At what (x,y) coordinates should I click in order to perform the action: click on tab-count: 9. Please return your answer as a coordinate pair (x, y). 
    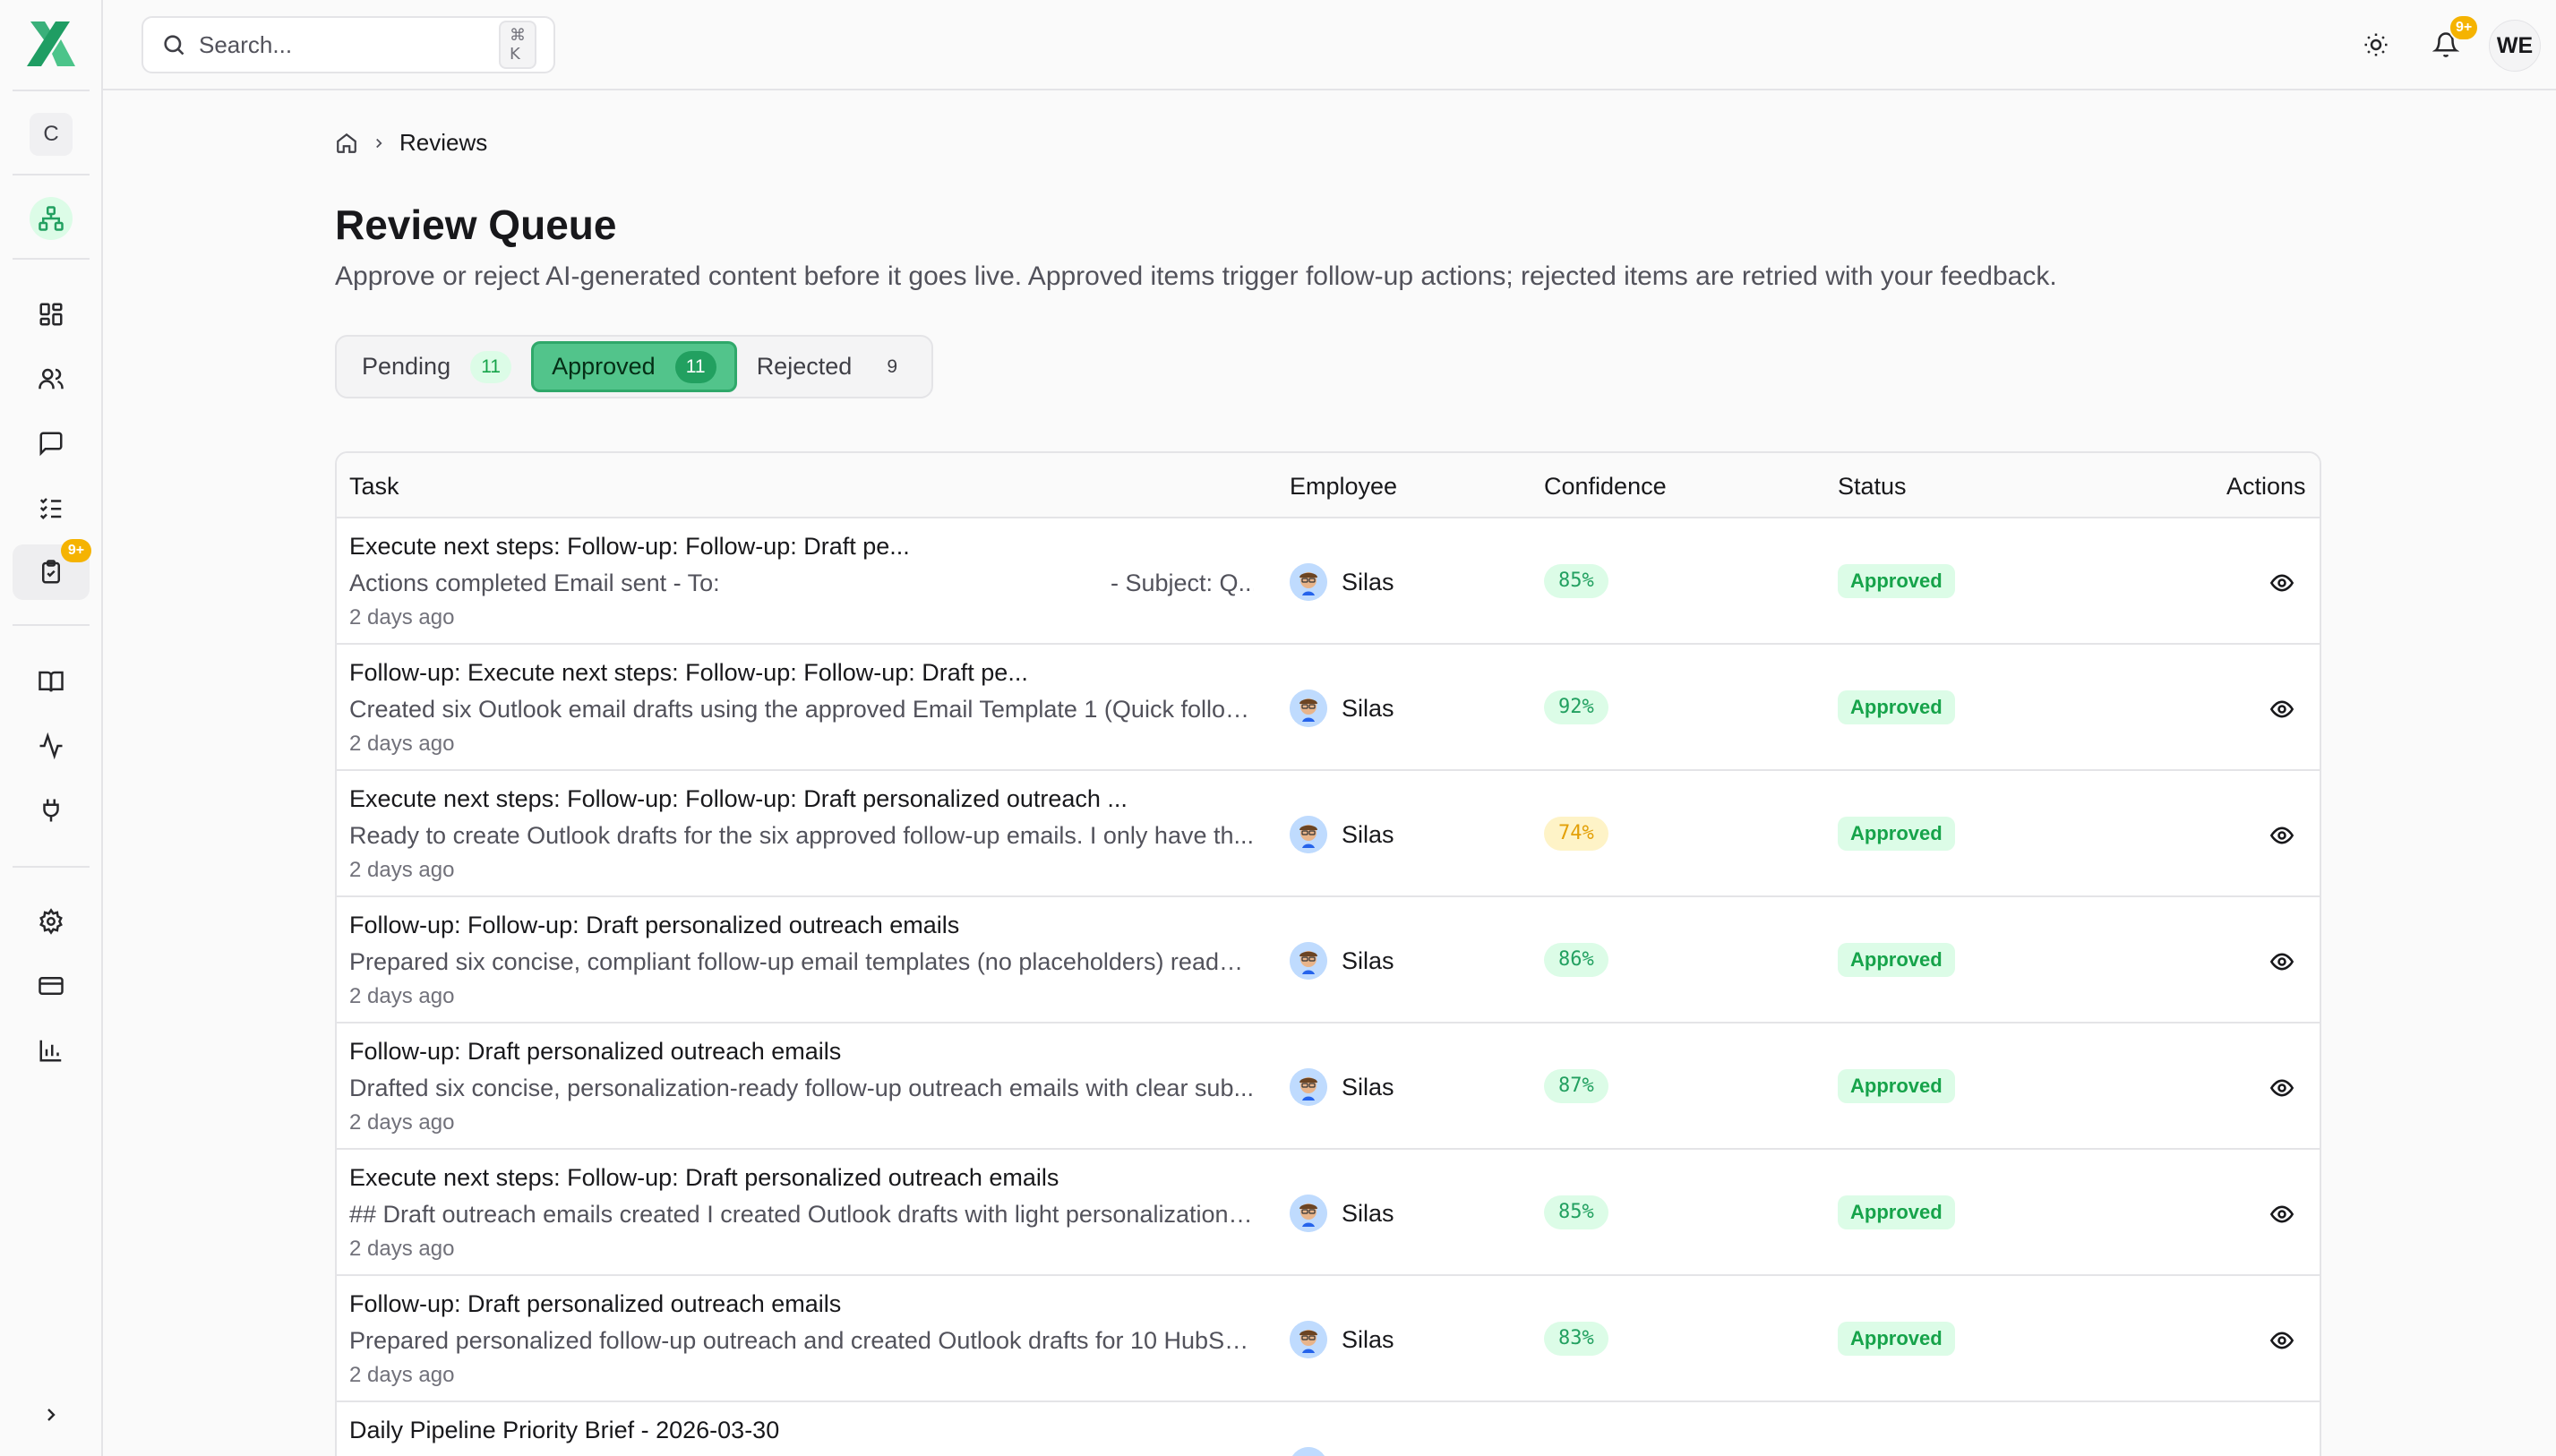
    Looking at the image, I should click on (892, 366).